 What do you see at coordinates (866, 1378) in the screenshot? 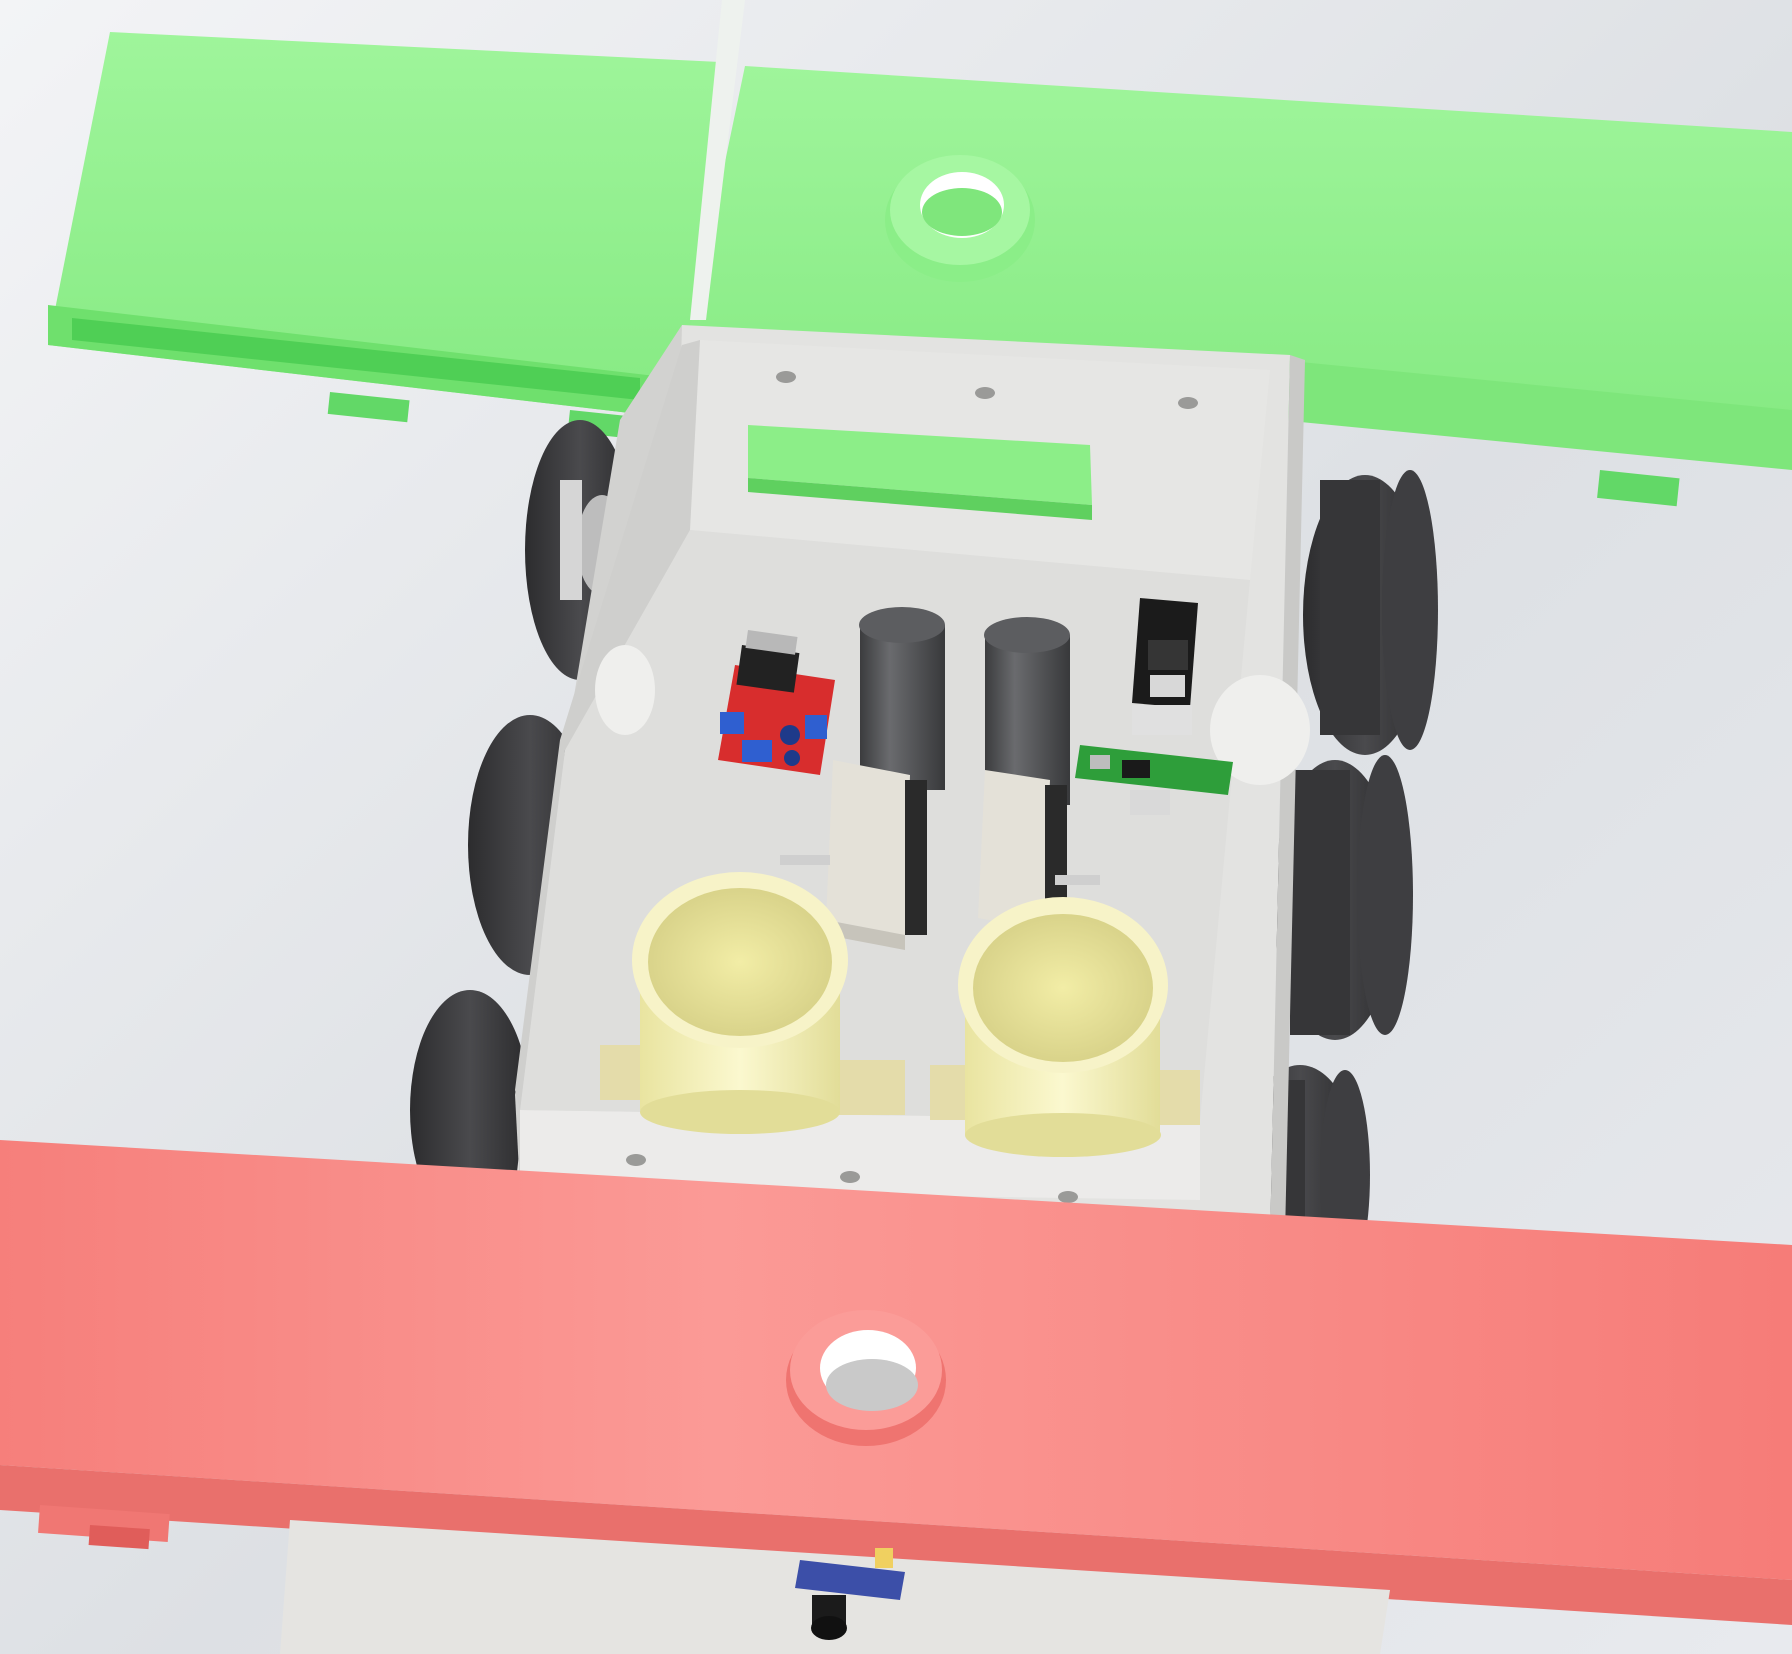
I see `red-beam-boss` at bounding box center [866, 1378].